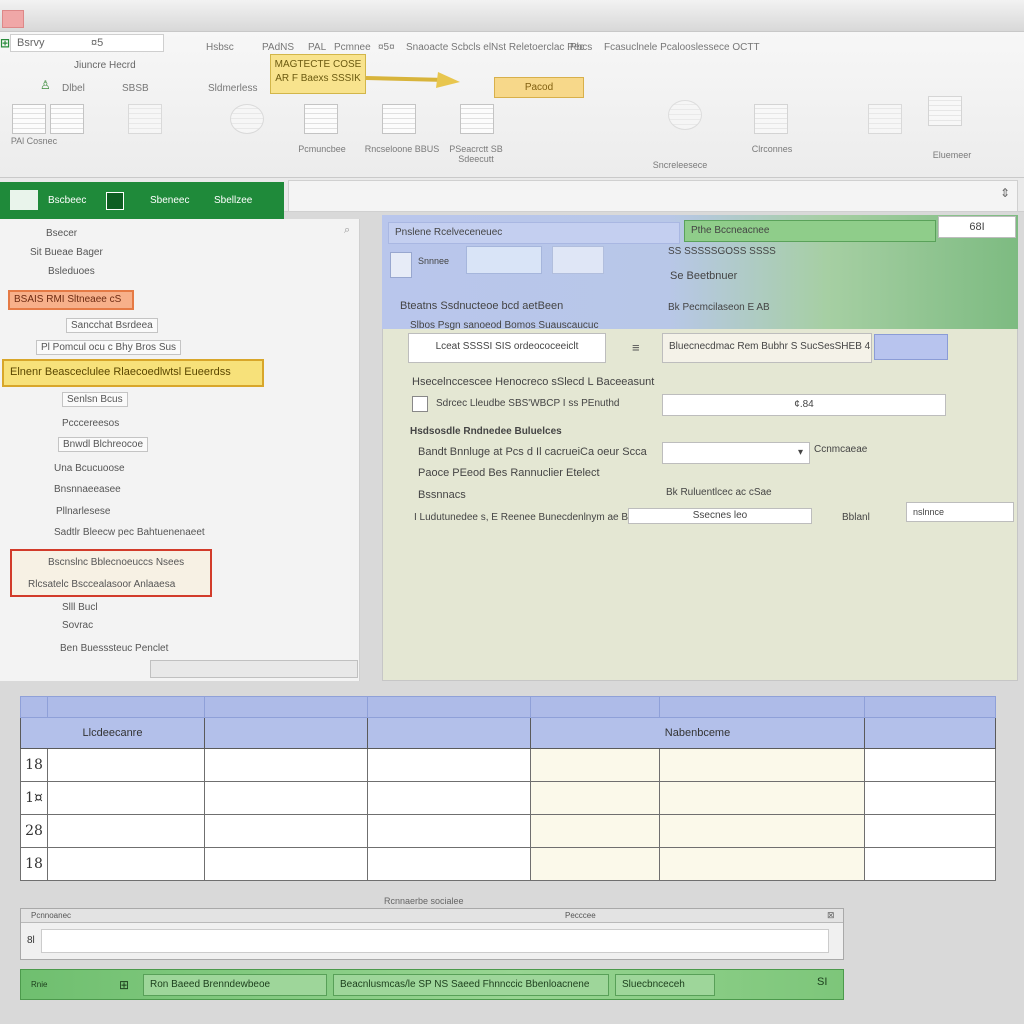  Describe the element at coordinates (507, 348) in the screenshot. I see `input-field-highlighted: Lceat SSSSI SIS ordeococeeiclt` at that location.